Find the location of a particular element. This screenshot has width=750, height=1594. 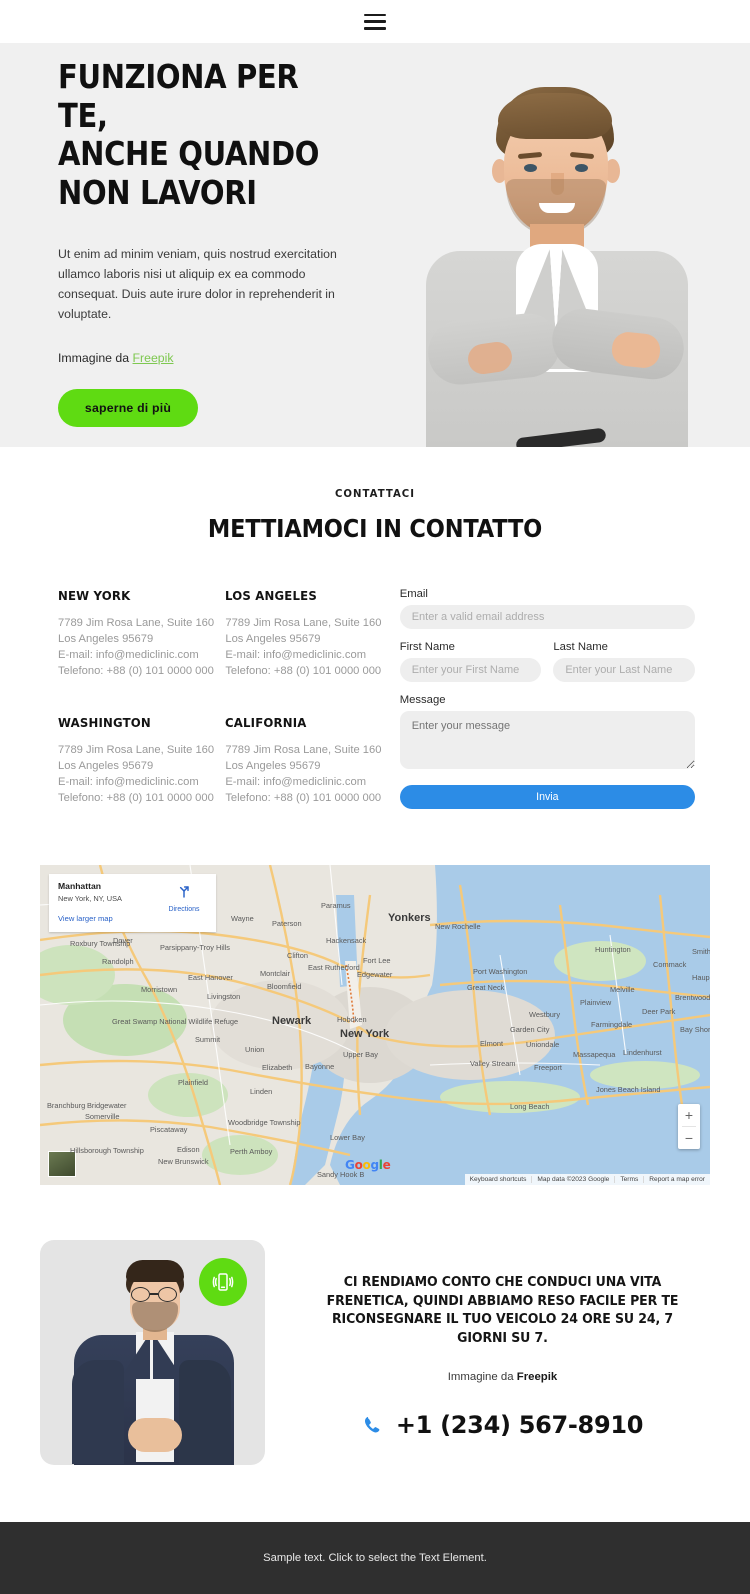

eye-right is located at coordinates (581, 168).